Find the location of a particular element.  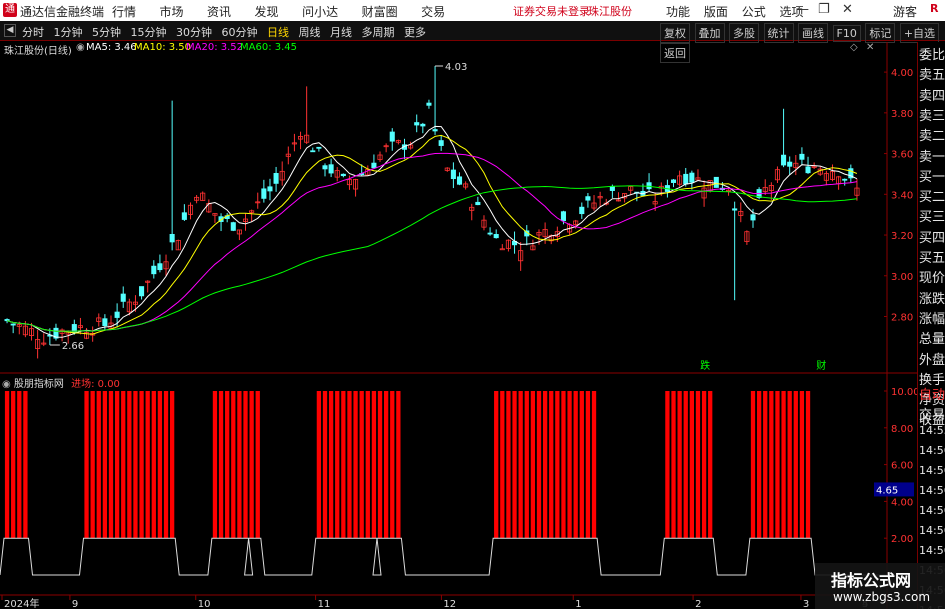

menu-item-wealth: 财富圈 is located at coordinates (380, 11).